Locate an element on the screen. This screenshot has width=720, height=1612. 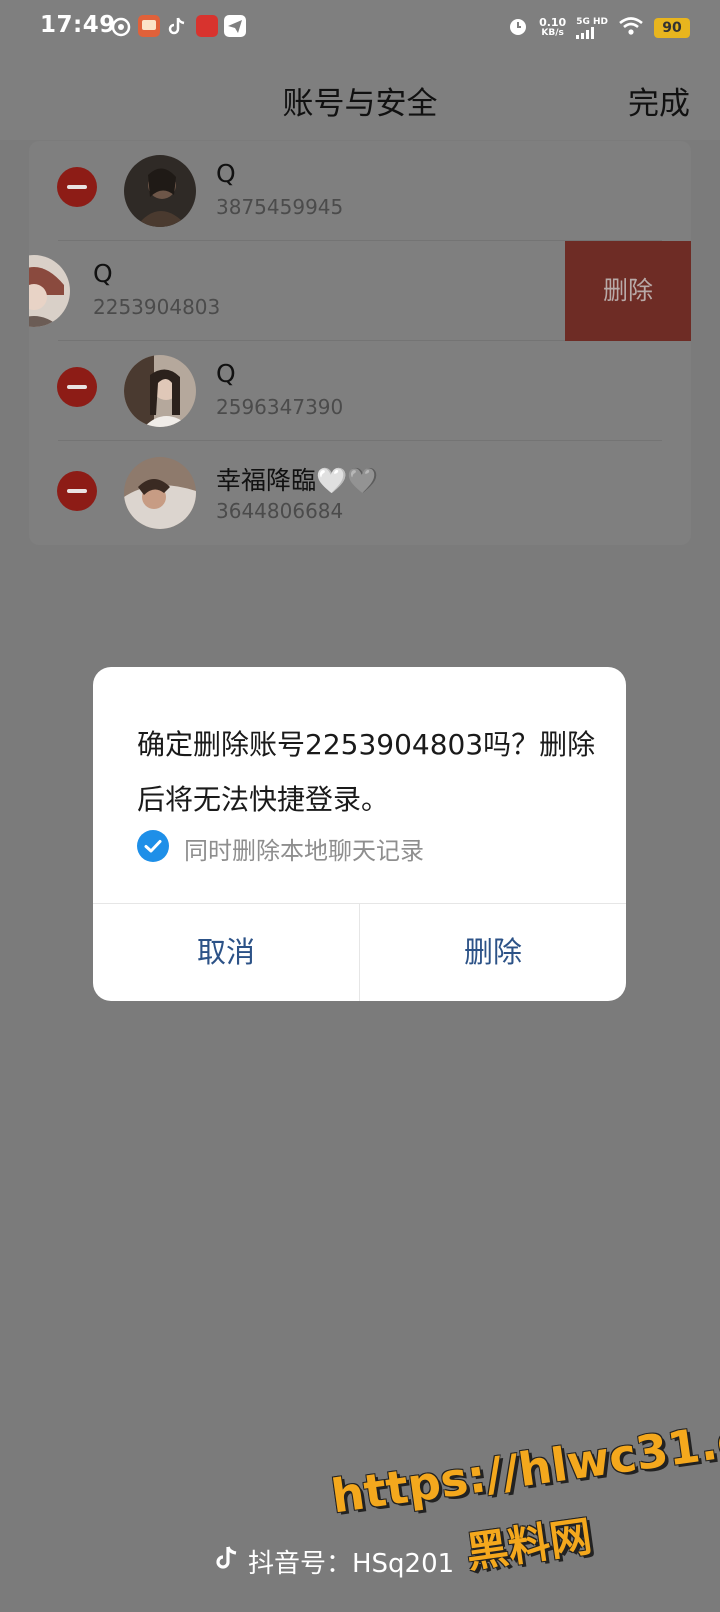
status-indicators: 0.10 KB/s 5G HD 90 is located at coordinates (598, 28).